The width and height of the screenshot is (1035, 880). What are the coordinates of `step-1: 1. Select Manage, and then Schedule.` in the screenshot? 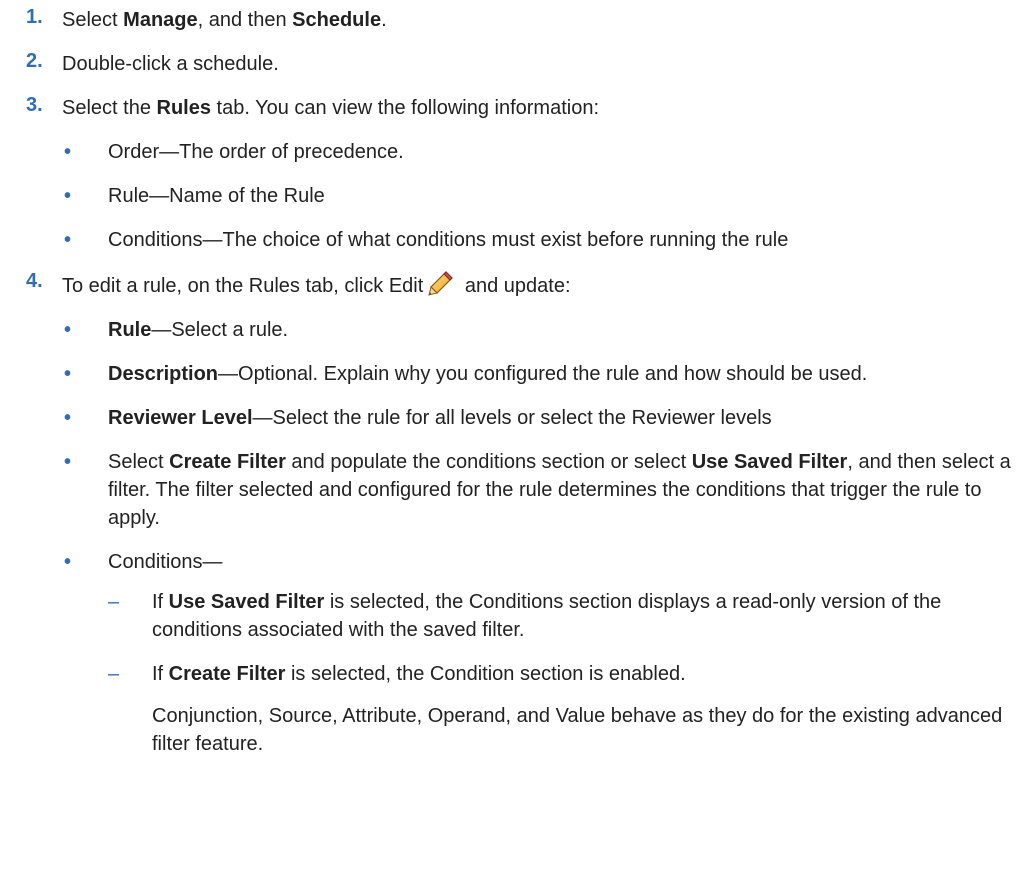 It's located at (517, 20).